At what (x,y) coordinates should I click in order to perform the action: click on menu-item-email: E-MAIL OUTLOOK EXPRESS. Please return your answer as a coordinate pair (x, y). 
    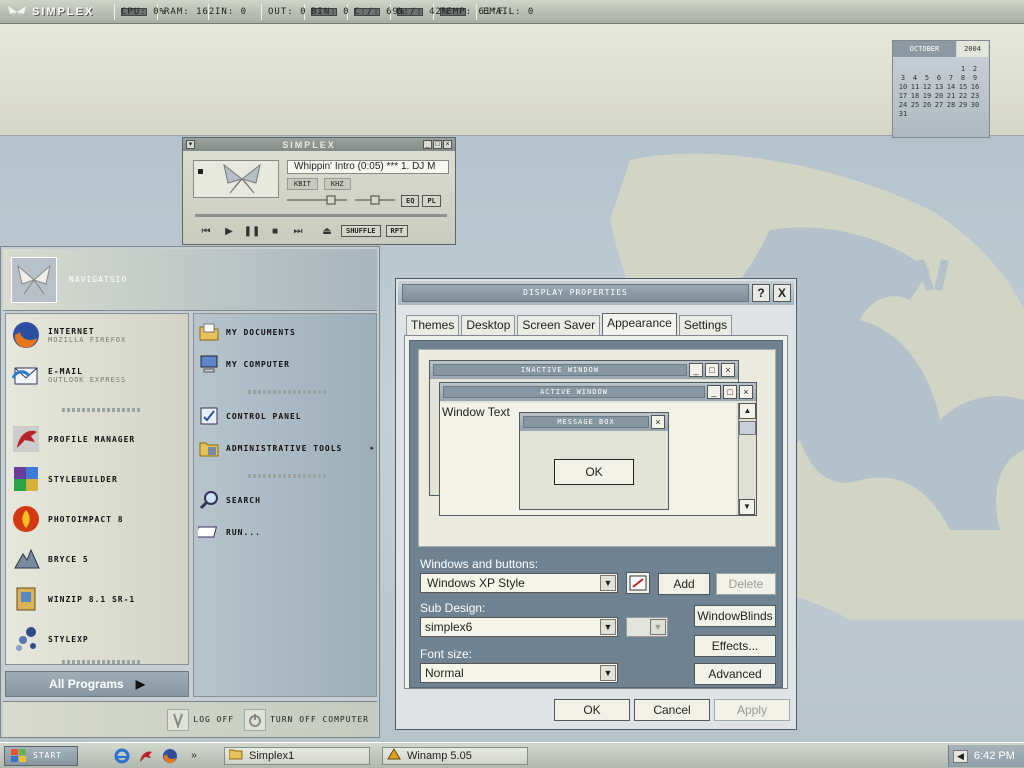
    Looking at the image, I should click on (96, 375).